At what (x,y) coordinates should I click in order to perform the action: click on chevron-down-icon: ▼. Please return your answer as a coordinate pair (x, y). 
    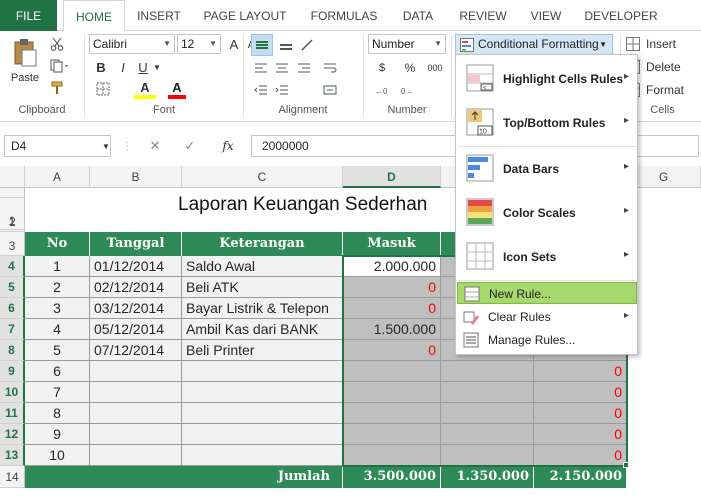
    Looking at the image, I should click on (106, 146).